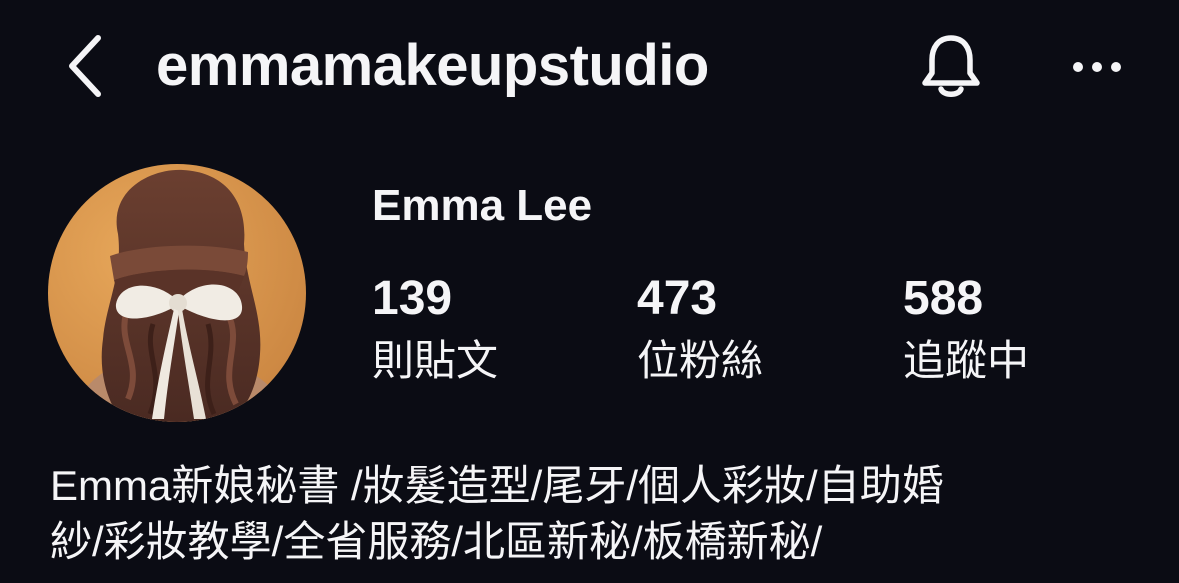  I want to click on more-horizontal-icon, so click(1097, 67).